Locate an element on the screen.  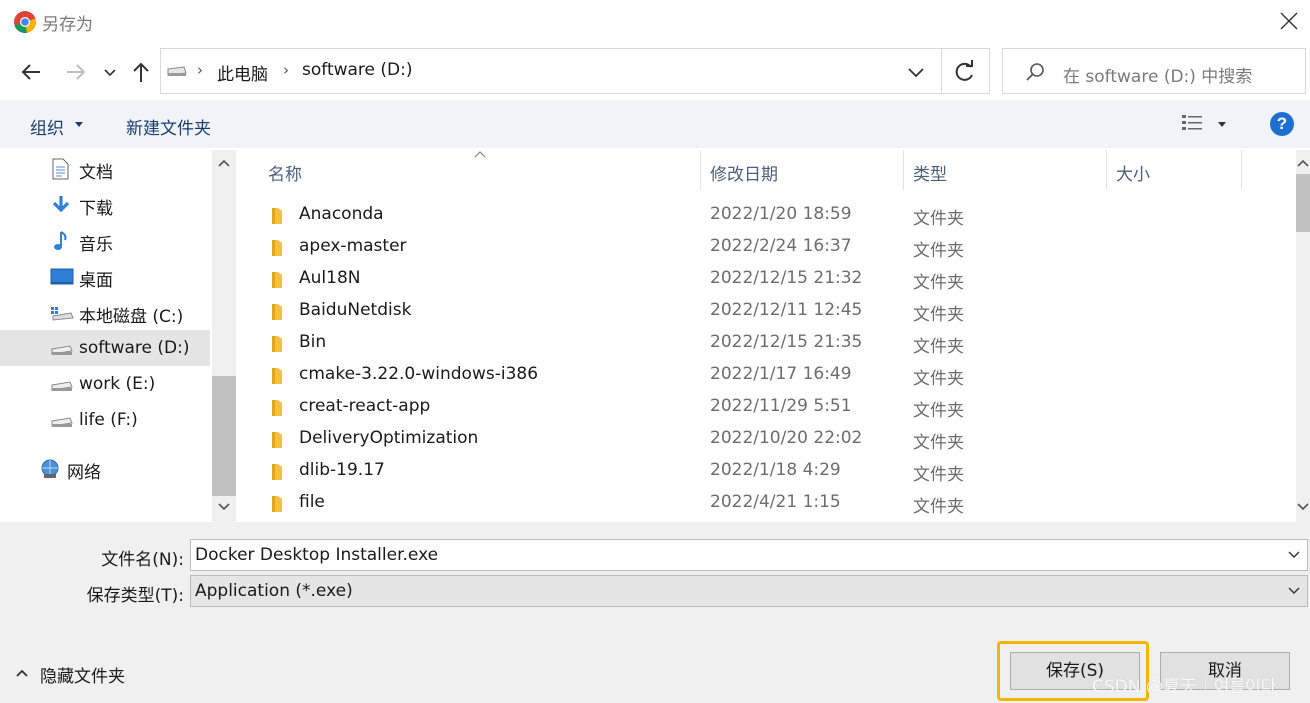
nav-item-downloads: 下载 is located at coordinates (105, 204).